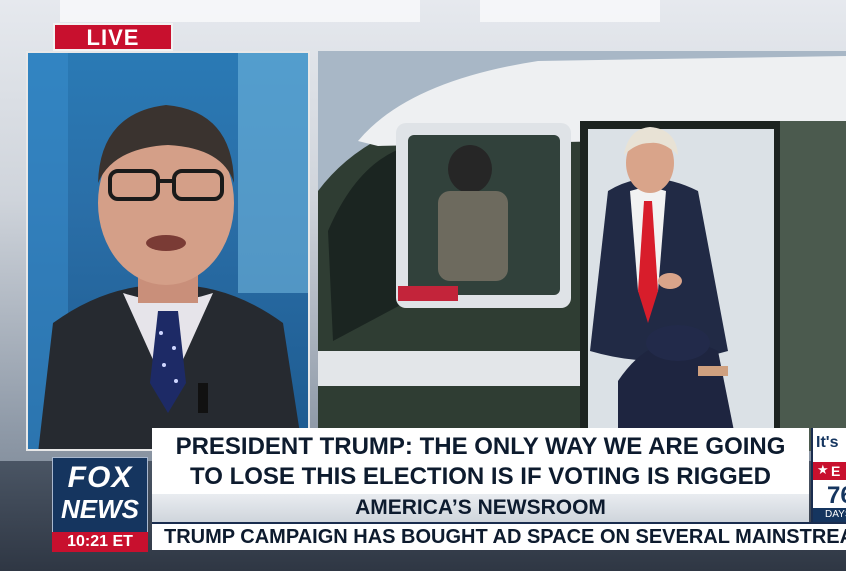 This screenshot has width=846, height=571. I want to click on logo-news-word: NEWS, so click(100, 509).